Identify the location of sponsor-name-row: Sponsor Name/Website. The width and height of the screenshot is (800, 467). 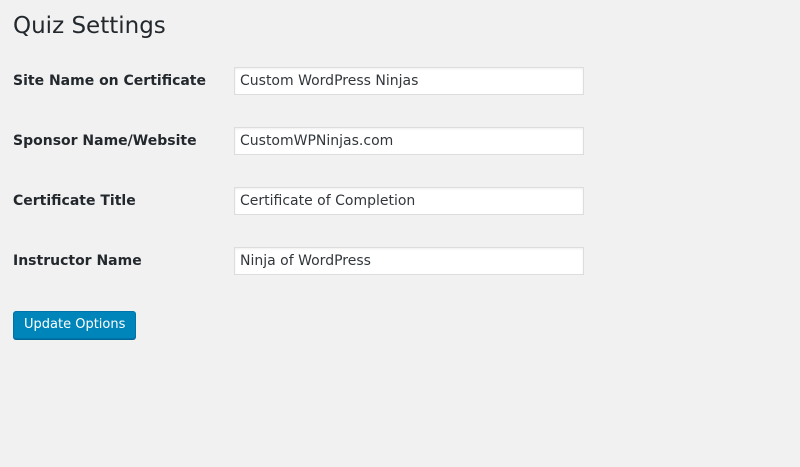
(298, 141).